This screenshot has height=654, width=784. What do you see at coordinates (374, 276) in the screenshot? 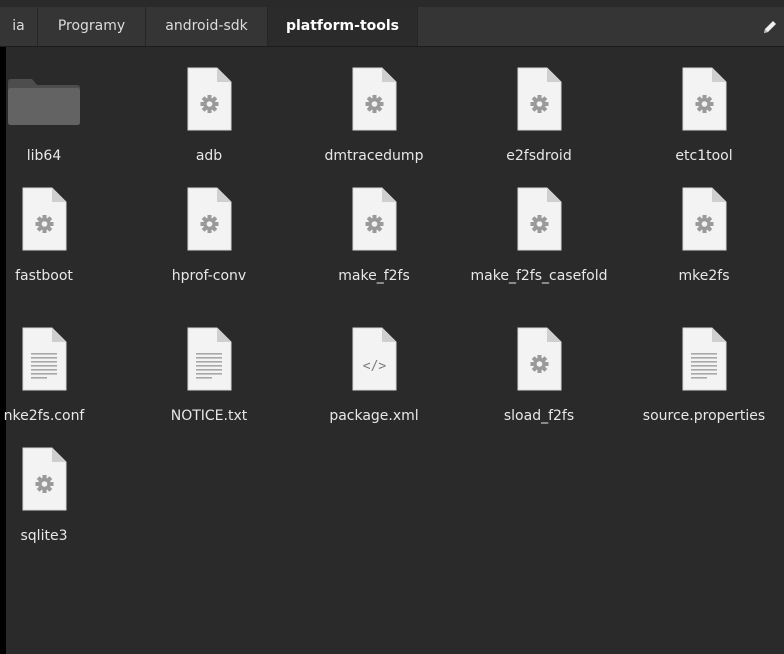
I see `file-name-label: make_f2fs` at bounding box center [374, 276].